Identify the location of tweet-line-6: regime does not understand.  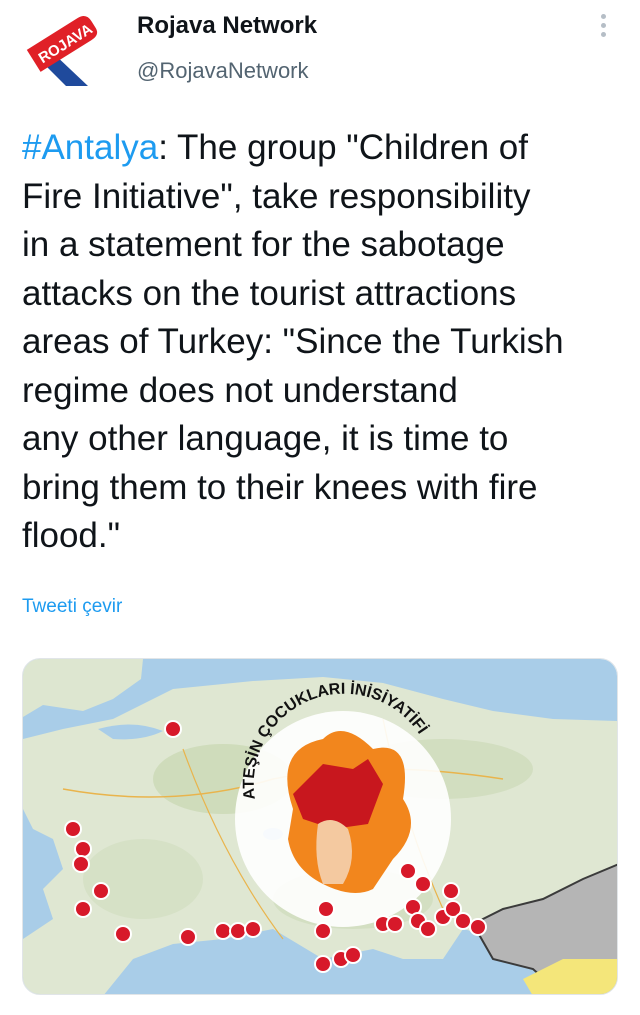
(240, 390).